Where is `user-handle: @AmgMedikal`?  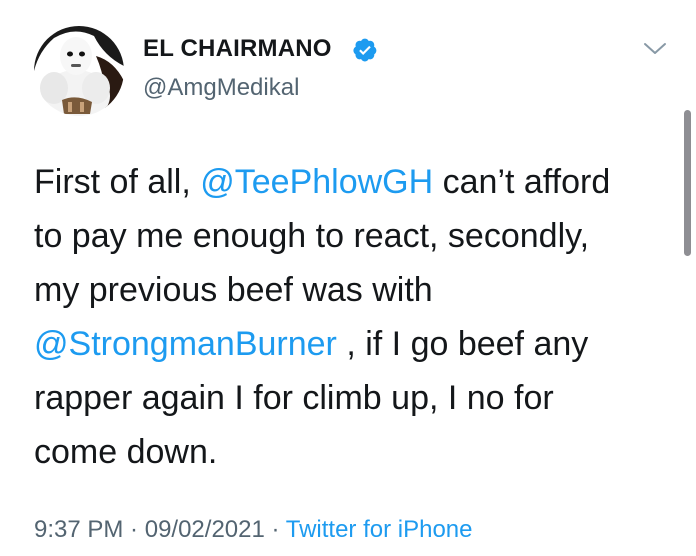 user-handle: @AmgMedikal is located at coordinates (221, 88).